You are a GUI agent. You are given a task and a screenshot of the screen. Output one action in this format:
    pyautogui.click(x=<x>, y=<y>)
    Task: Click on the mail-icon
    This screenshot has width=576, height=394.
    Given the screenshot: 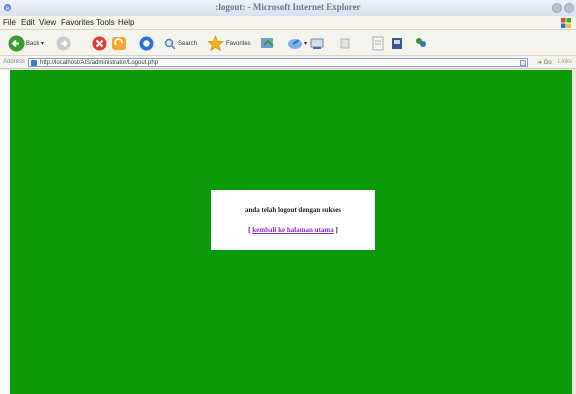 What is the action you would take?
    pyautogui.click(x=317, y=43)
    